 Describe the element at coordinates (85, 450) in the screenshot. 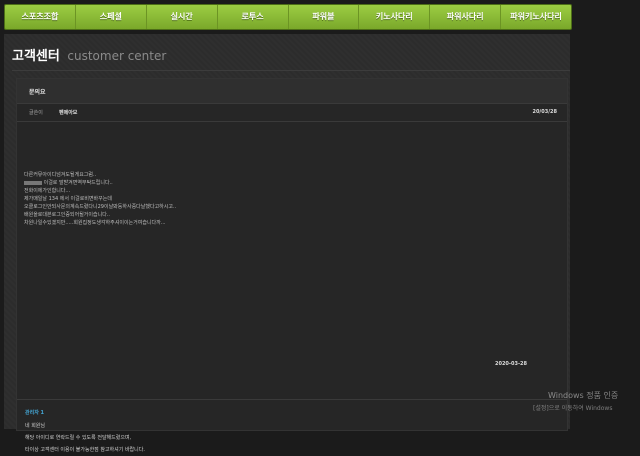

I see `reply-line: 타이상 고객센터 이용이 불가능한점 참고하셔기 바랍니다.` at that location.